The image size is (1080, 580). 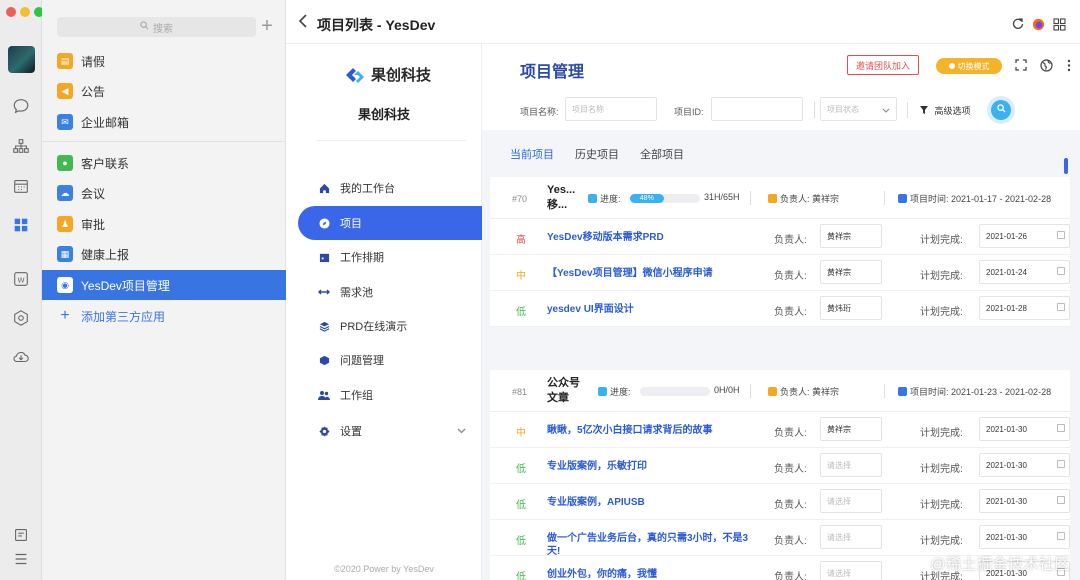 I want to click on task-name: 做一个广告业务后台，真的只需3小时，不是3天!, so click(x=652, y=545).